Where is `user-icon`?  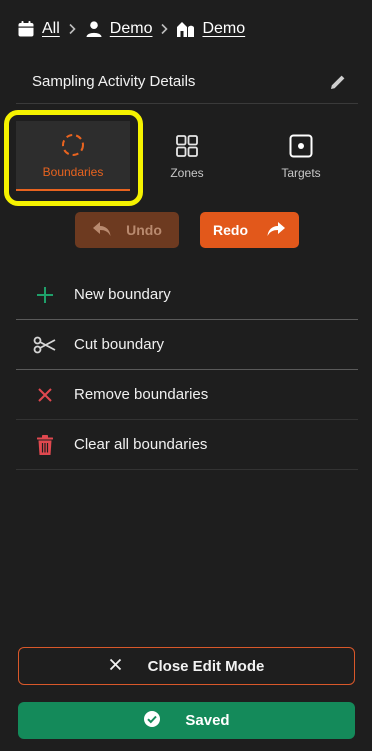
user-icon is located at coordinates (94, 29).